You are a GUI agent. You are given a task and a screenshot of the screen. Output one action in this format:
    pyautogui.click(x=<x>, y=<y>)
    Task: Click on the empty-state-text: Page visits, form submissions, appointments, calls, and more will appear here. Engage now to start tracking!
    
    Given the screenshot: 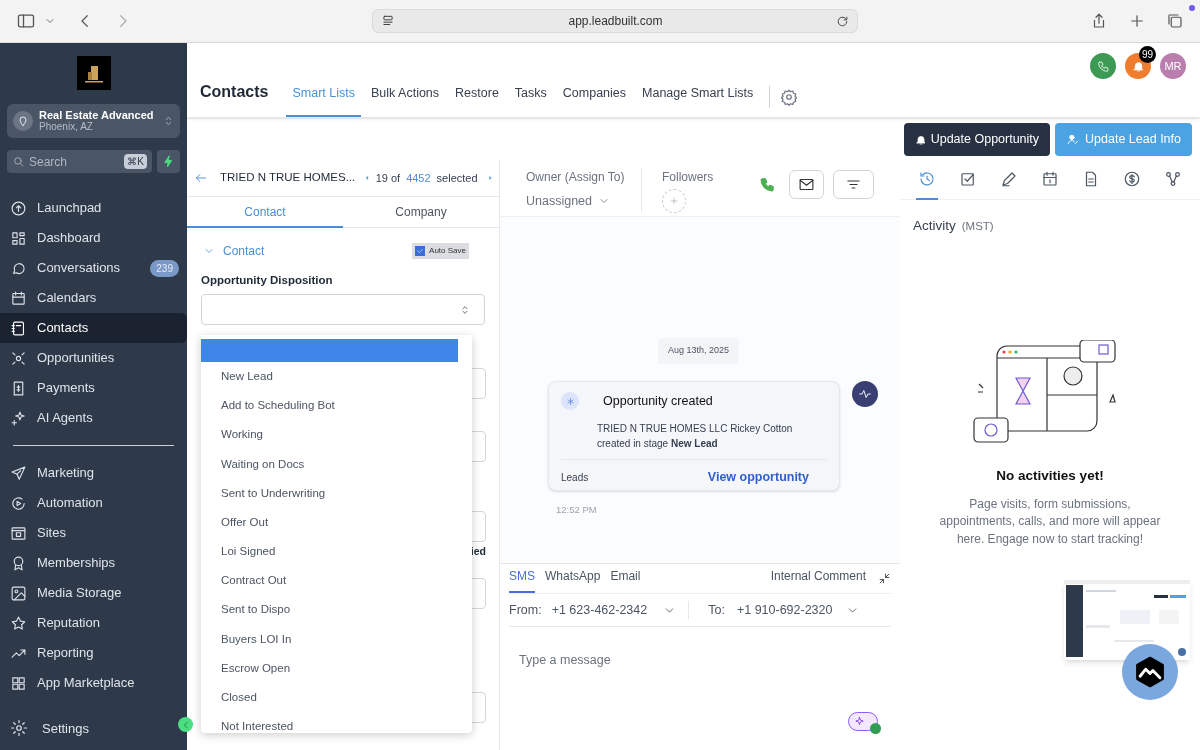 What is the action you would take?
    pyautogui.click(x=1050, y=521)
    